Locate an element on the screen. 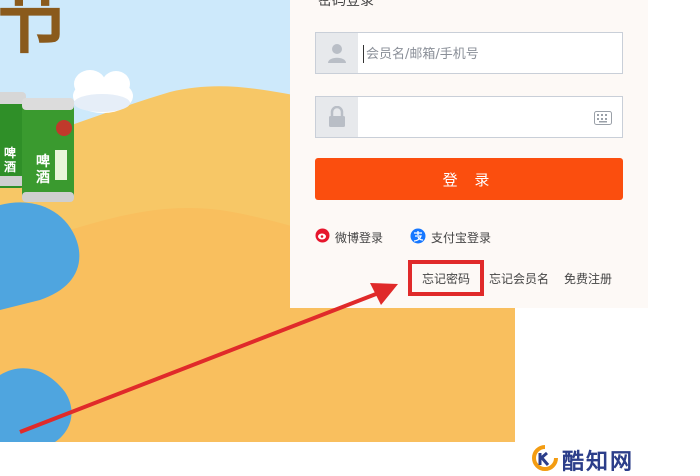 The image size is (700, 476). watermark-logo-icon is located at coordinates (545, 460).